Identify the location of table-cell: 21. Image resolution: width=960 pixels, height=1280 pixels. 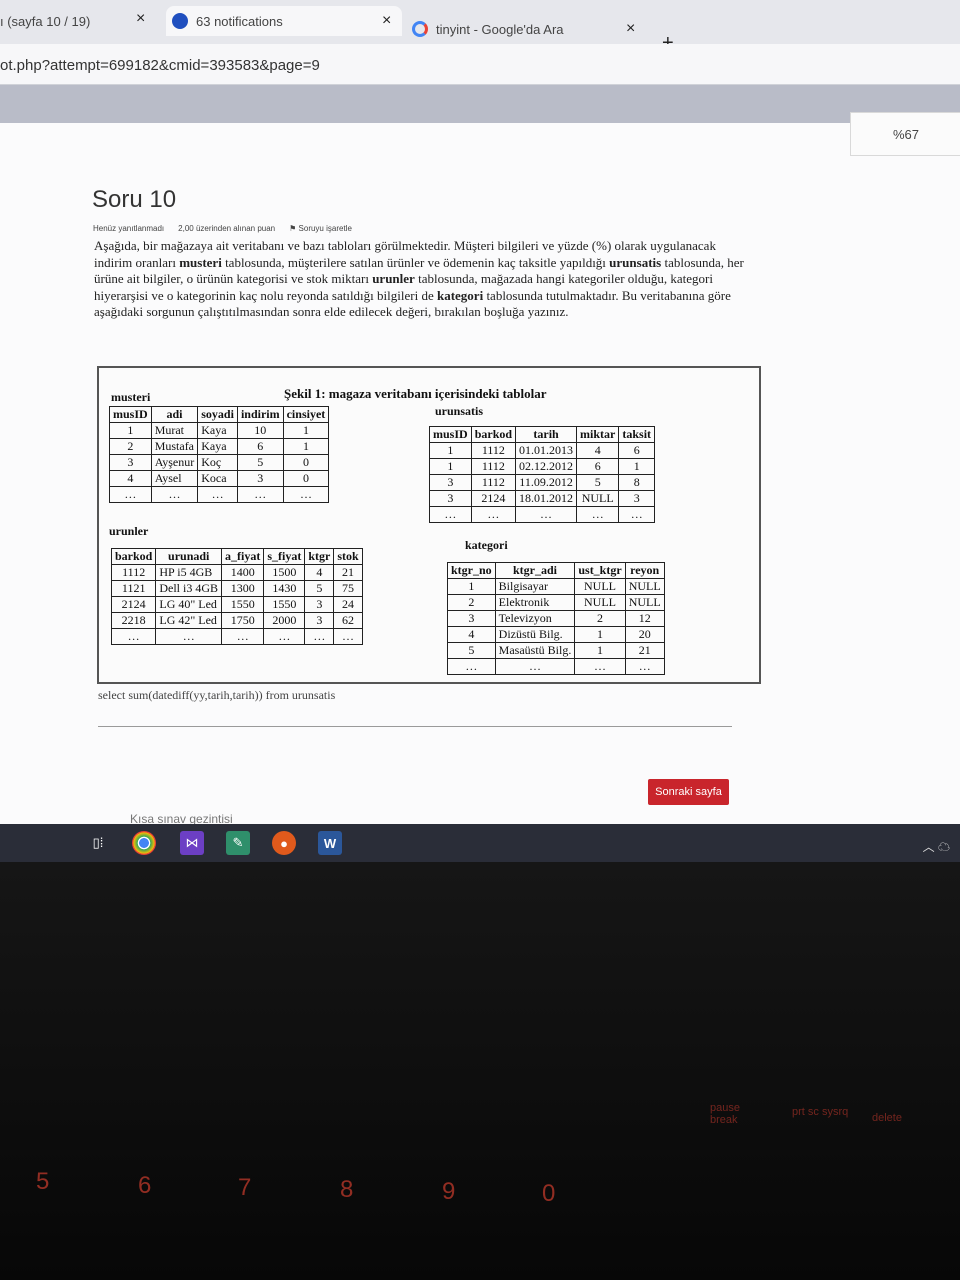
(348, 572).